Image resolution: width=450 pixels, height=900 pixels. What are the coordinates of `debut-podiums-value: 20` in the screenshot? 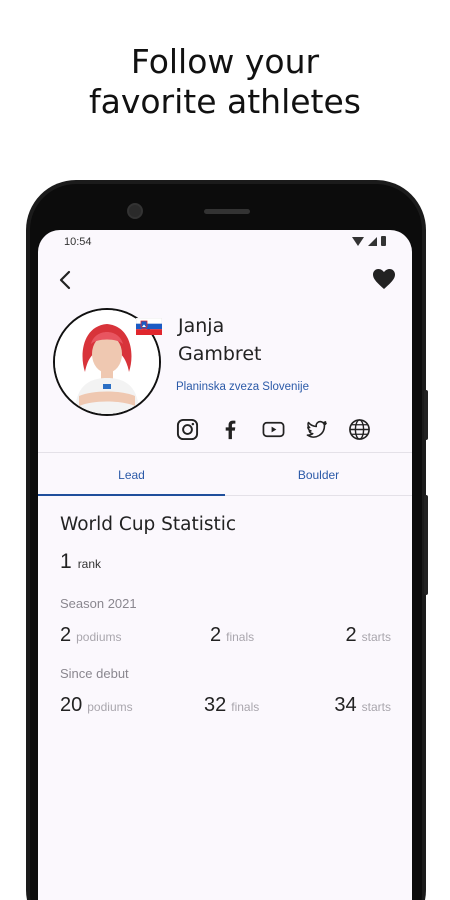 It's located at (71, 705).